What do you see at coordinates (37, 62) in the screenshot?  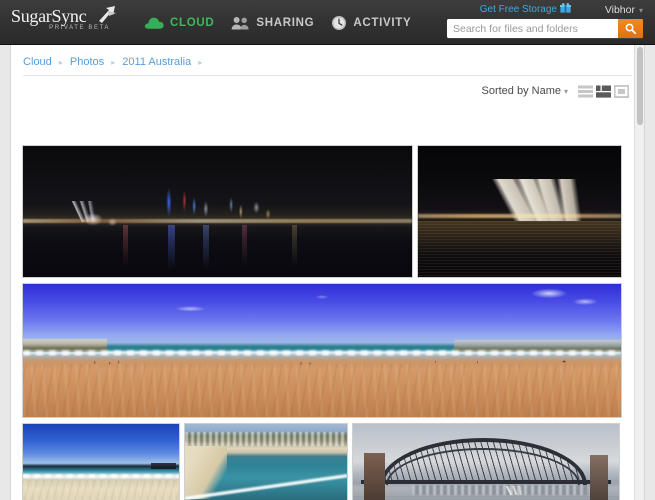 I see `breadcrumb-item-cloud: Cloud` at bounding box center [37, 62].